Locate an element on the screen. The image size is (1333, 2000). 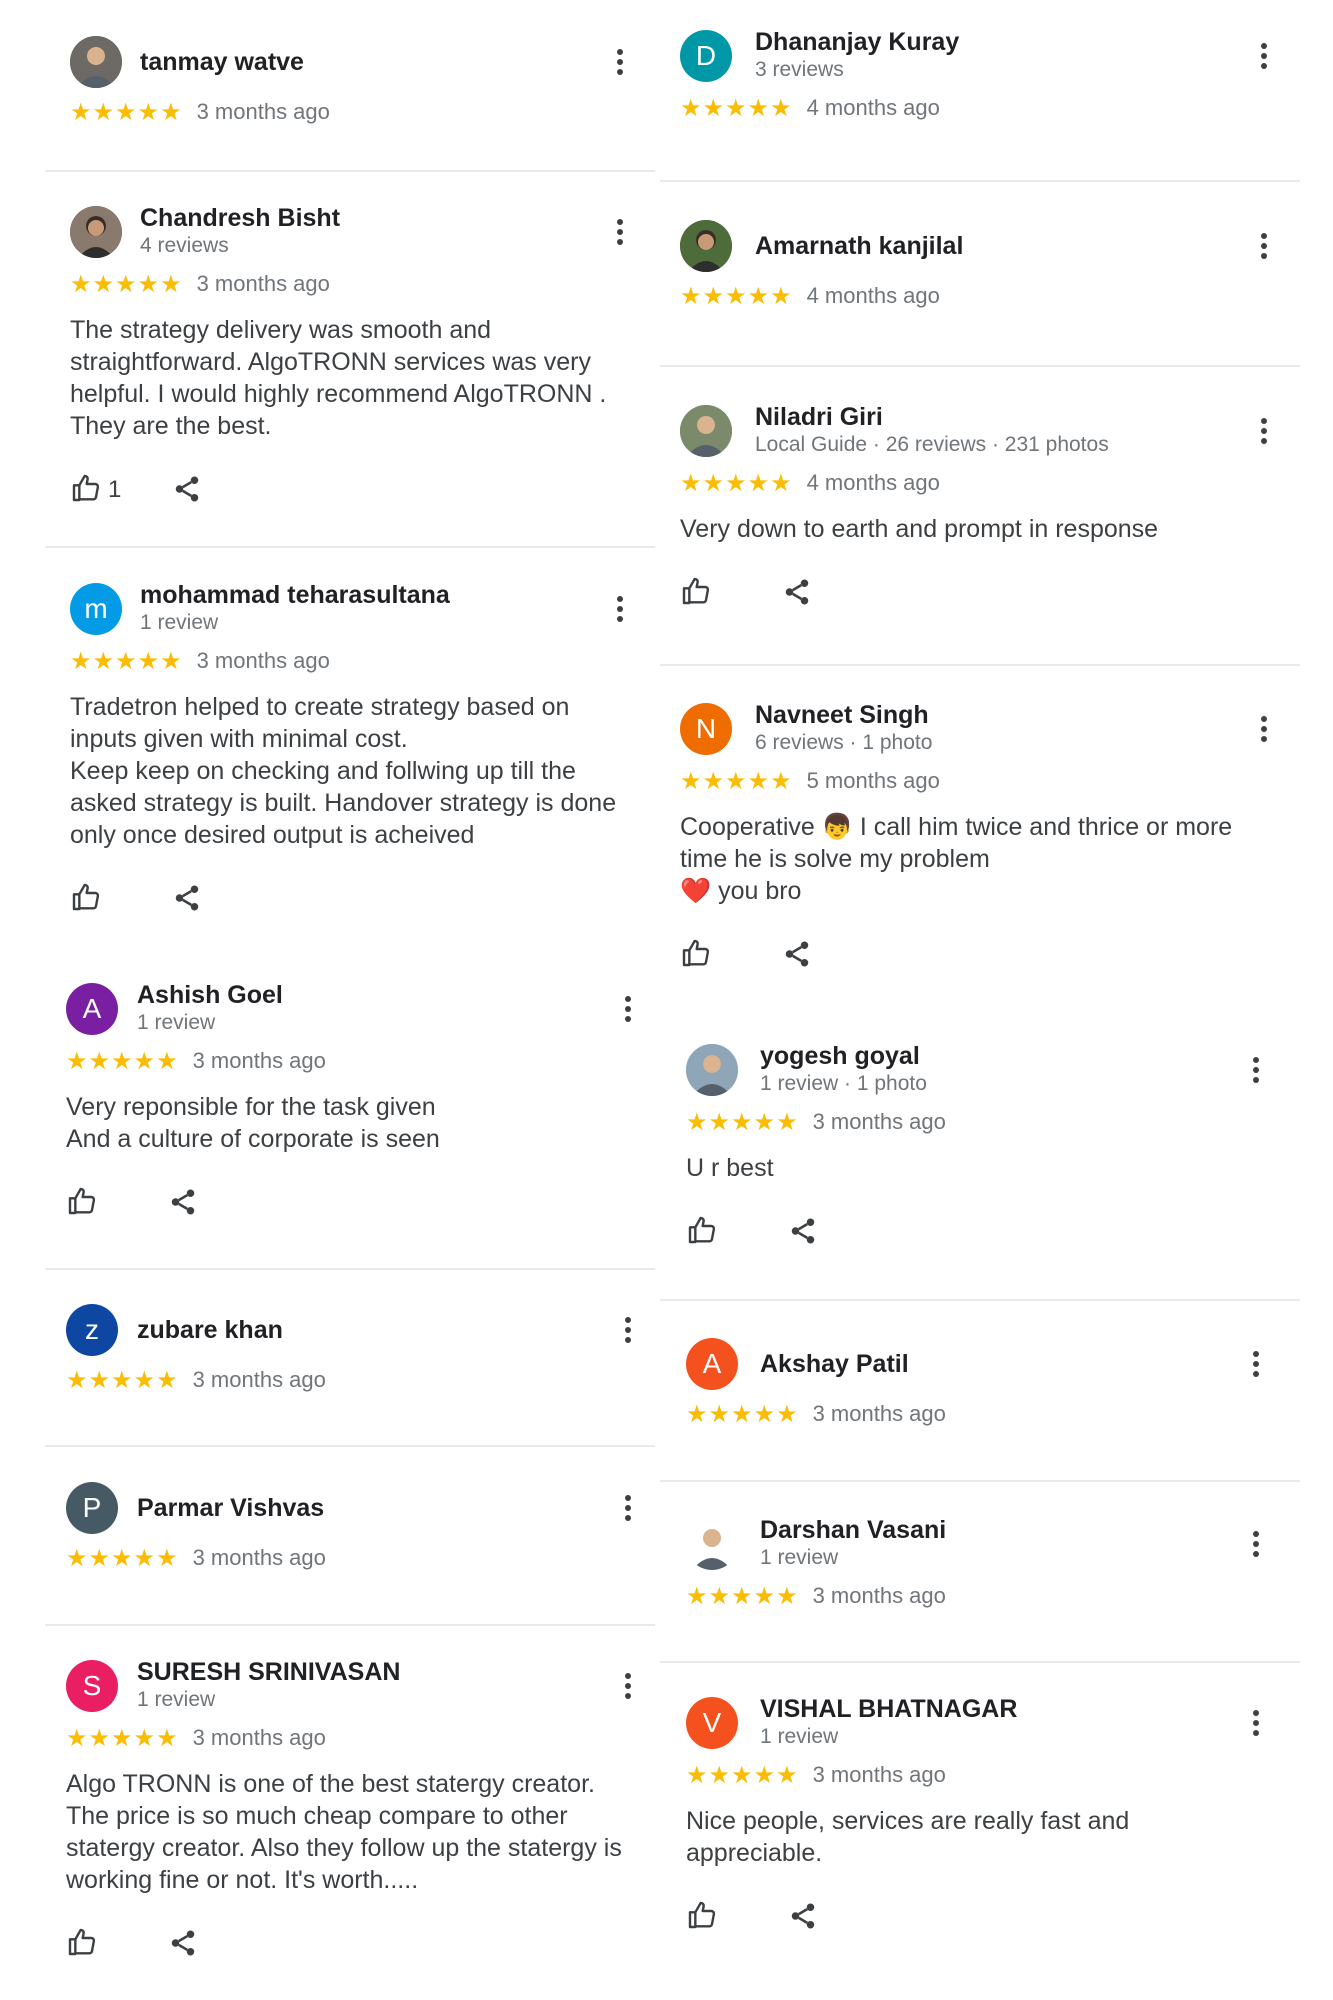
reviewer-avatar: S is located at coordinates (92, 1686).